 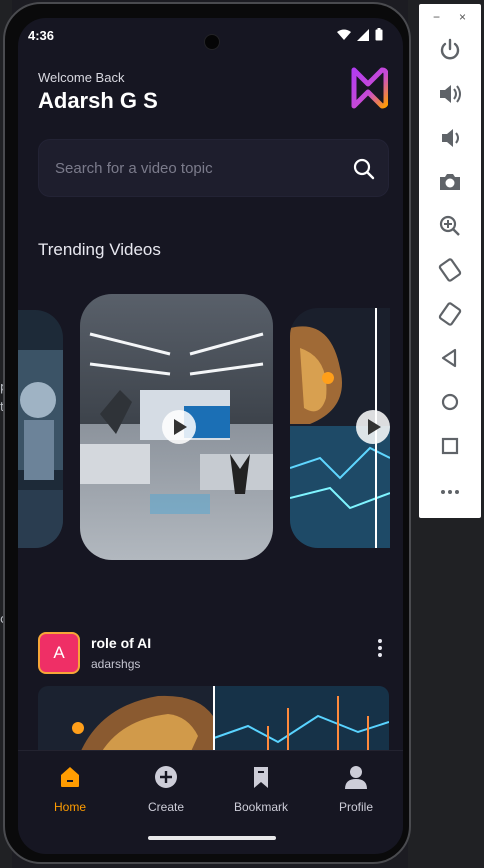 What do you see at coordinates (450, 182) in the screenshot?
I see `camera-icon` at bounding box center [450, 182].